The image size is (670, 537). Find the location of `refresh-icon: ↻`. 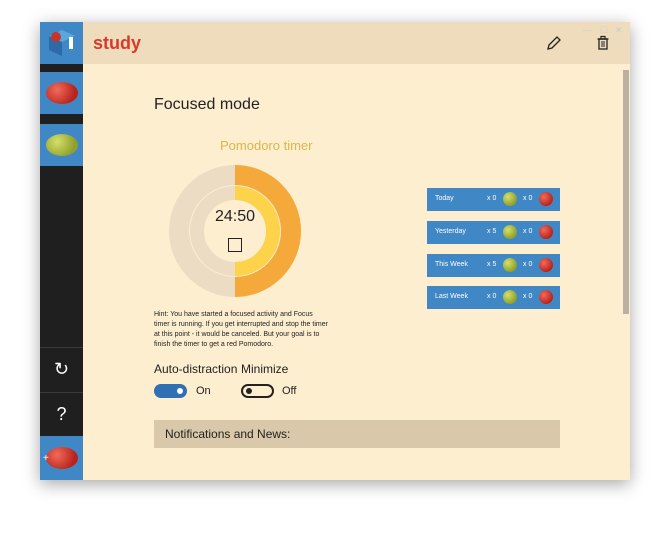

refresh-icon: ↻ is located at coordinates (61, 368).